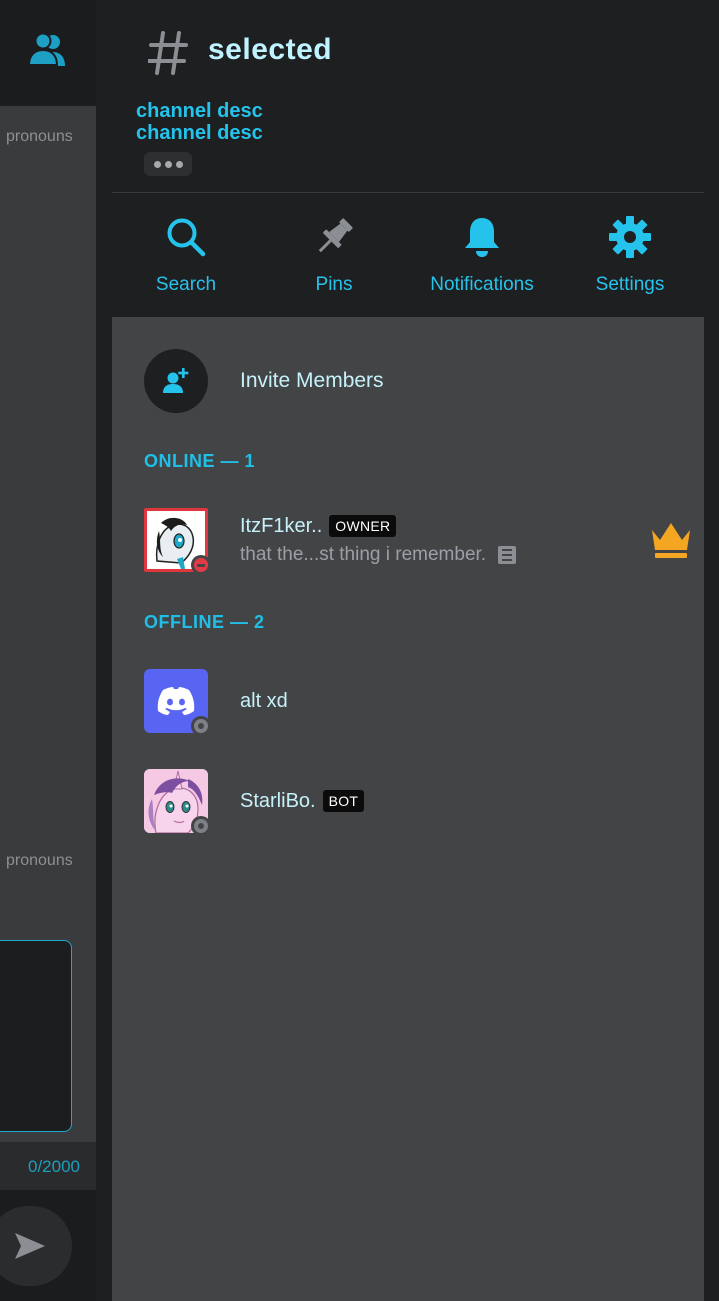  What do you see at coordinates (363, 554) in the screenshot?
I see `member-custom-status: that the...st thing i remember.` at bounding box center [363, 554].